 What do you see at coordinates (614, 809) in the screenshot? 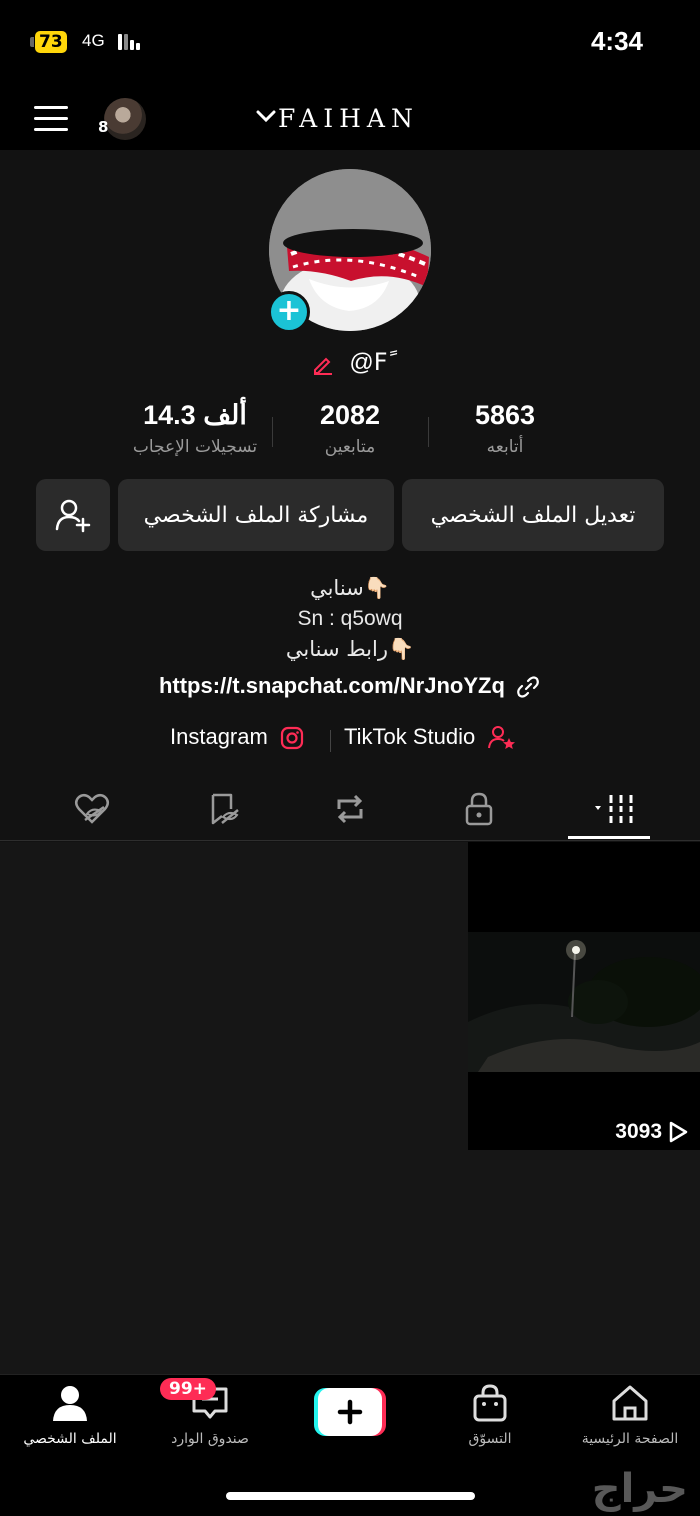
I see `videos-grid-icon` at bounding box center [614, 809].